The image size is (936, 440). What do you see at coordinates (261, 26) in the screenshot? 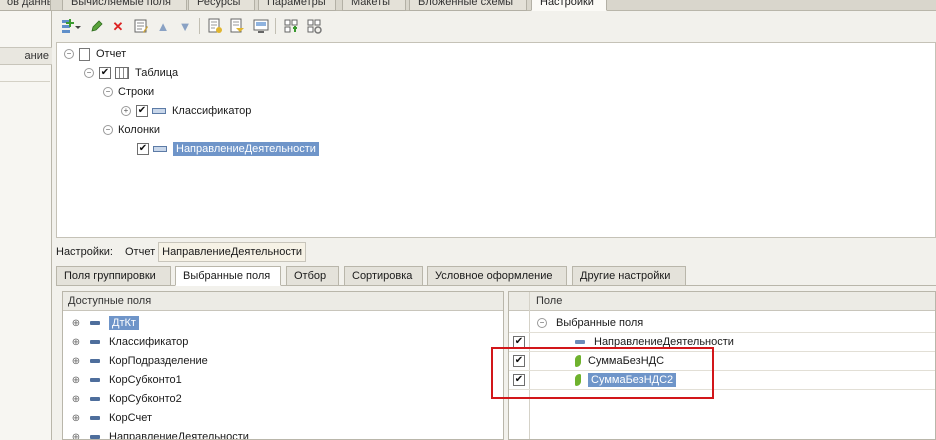
I see `doc-settings-3-icon` at bounding box center [261, 26].